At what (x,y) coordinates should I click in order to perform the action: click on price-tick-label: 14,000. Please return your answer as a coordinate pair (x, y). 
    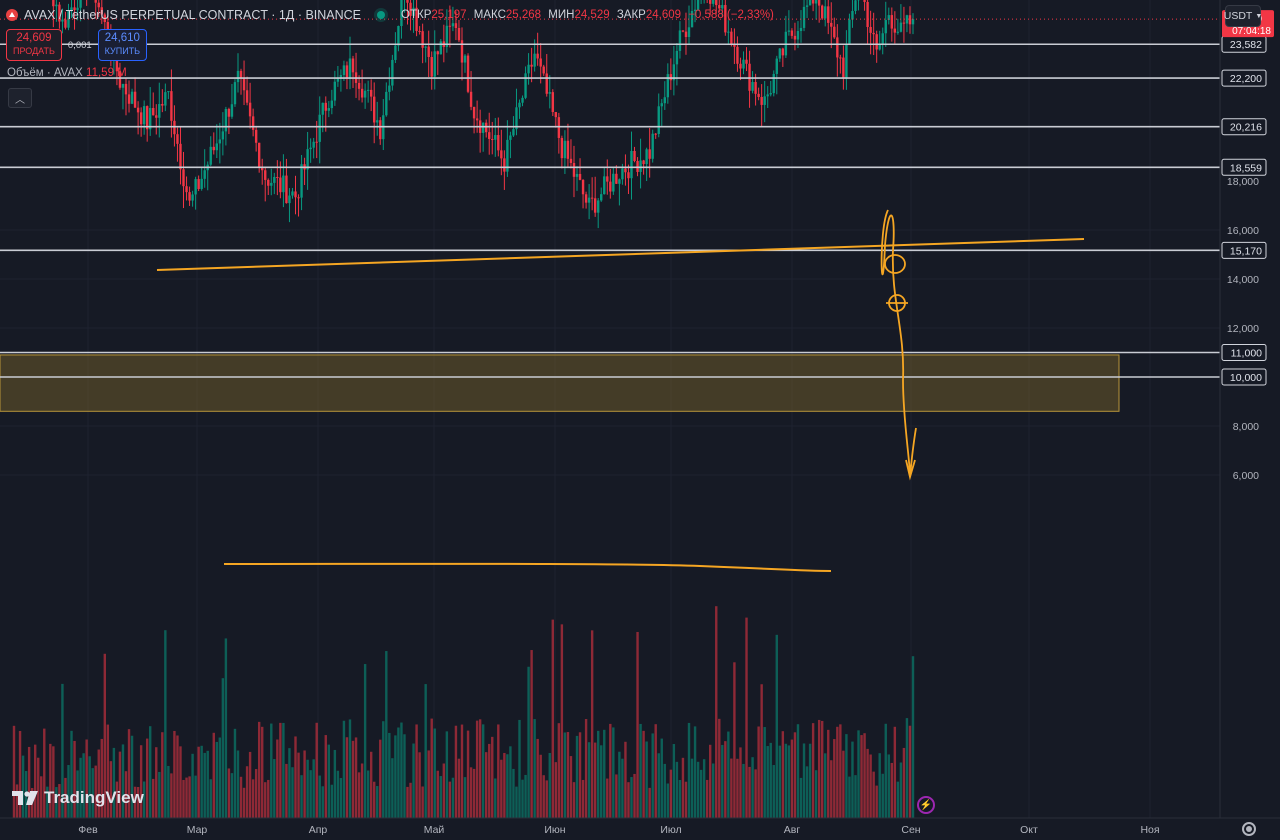
    Looking at the image, I should click on (1243, 280).